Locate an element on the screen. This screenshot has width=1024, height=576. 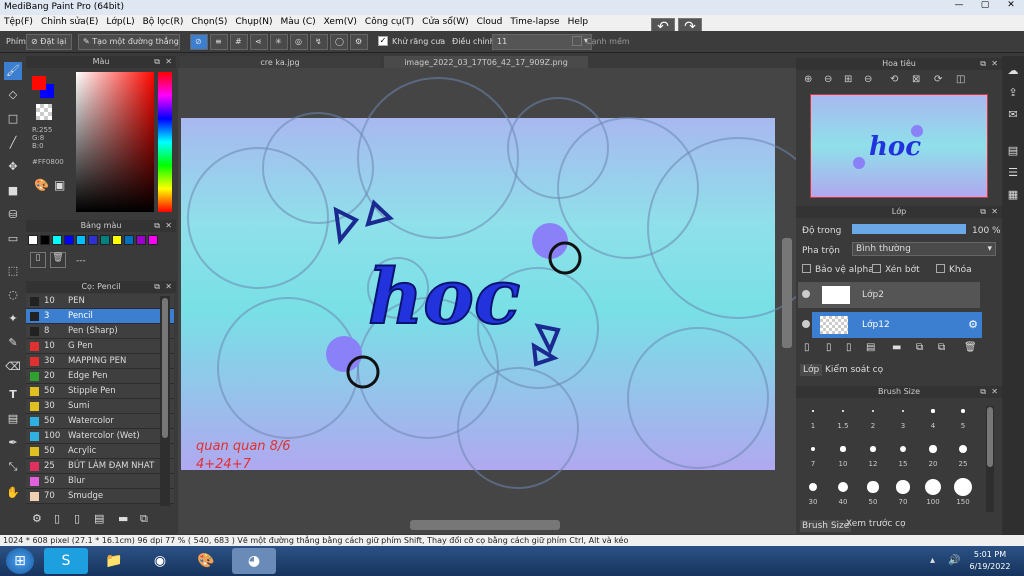
new-8bit-layer-icon: ▯ is located at coordinates (849, 347).